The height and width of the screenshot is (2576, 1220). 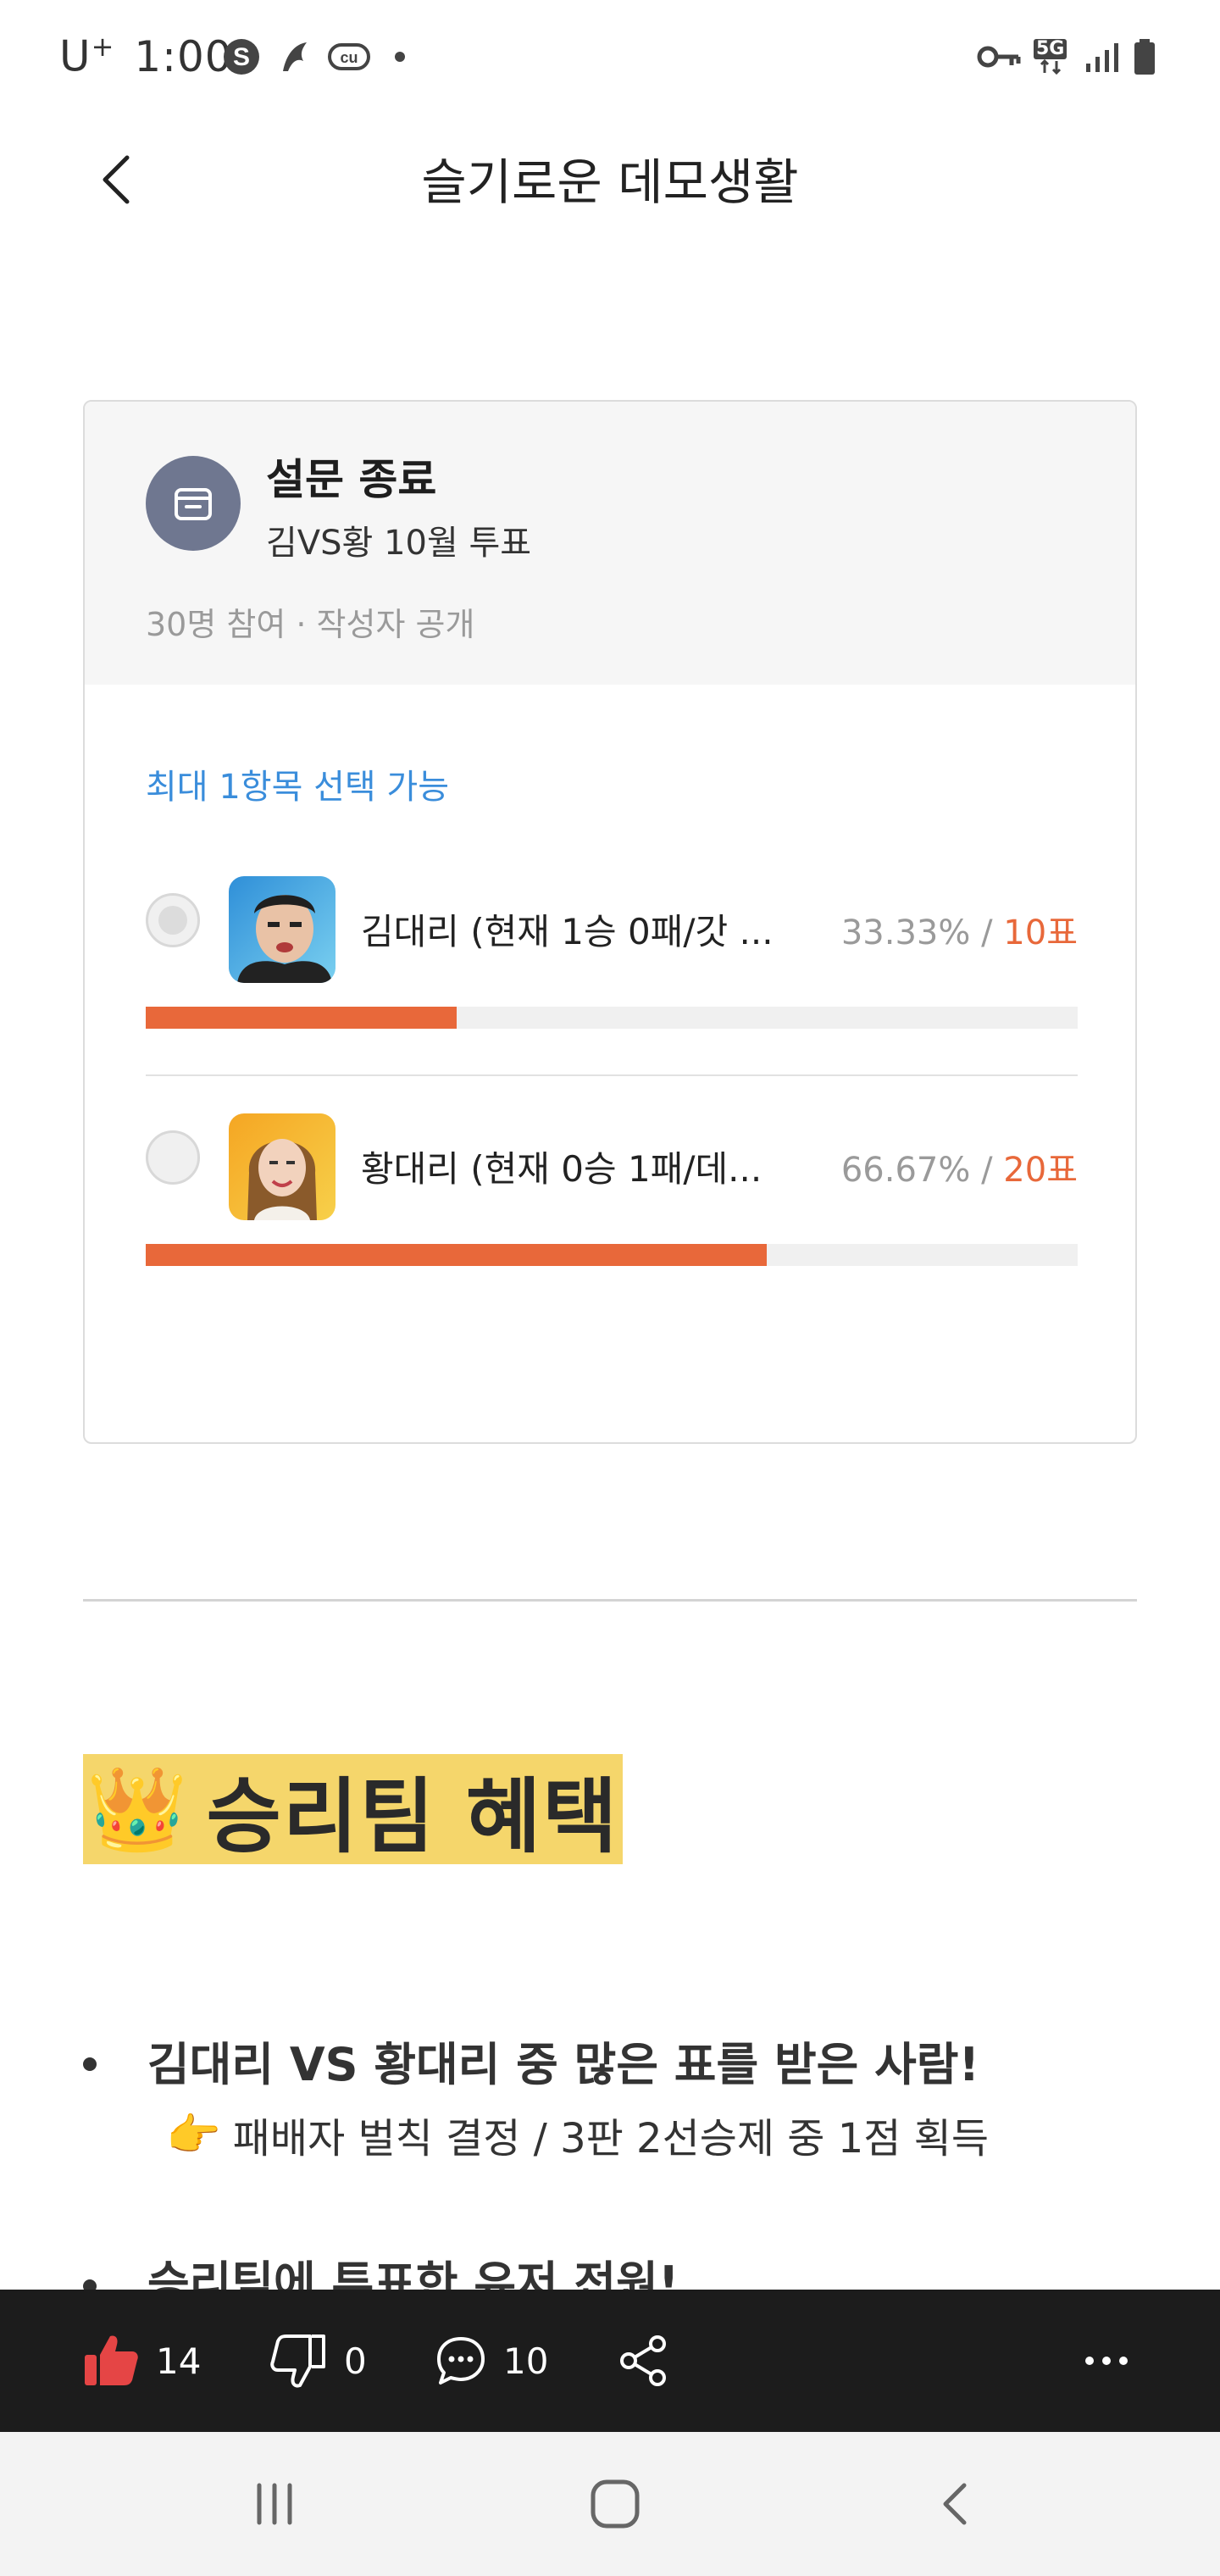 I want to click on thumbs-up-icon, so click(x=111, y=2360).